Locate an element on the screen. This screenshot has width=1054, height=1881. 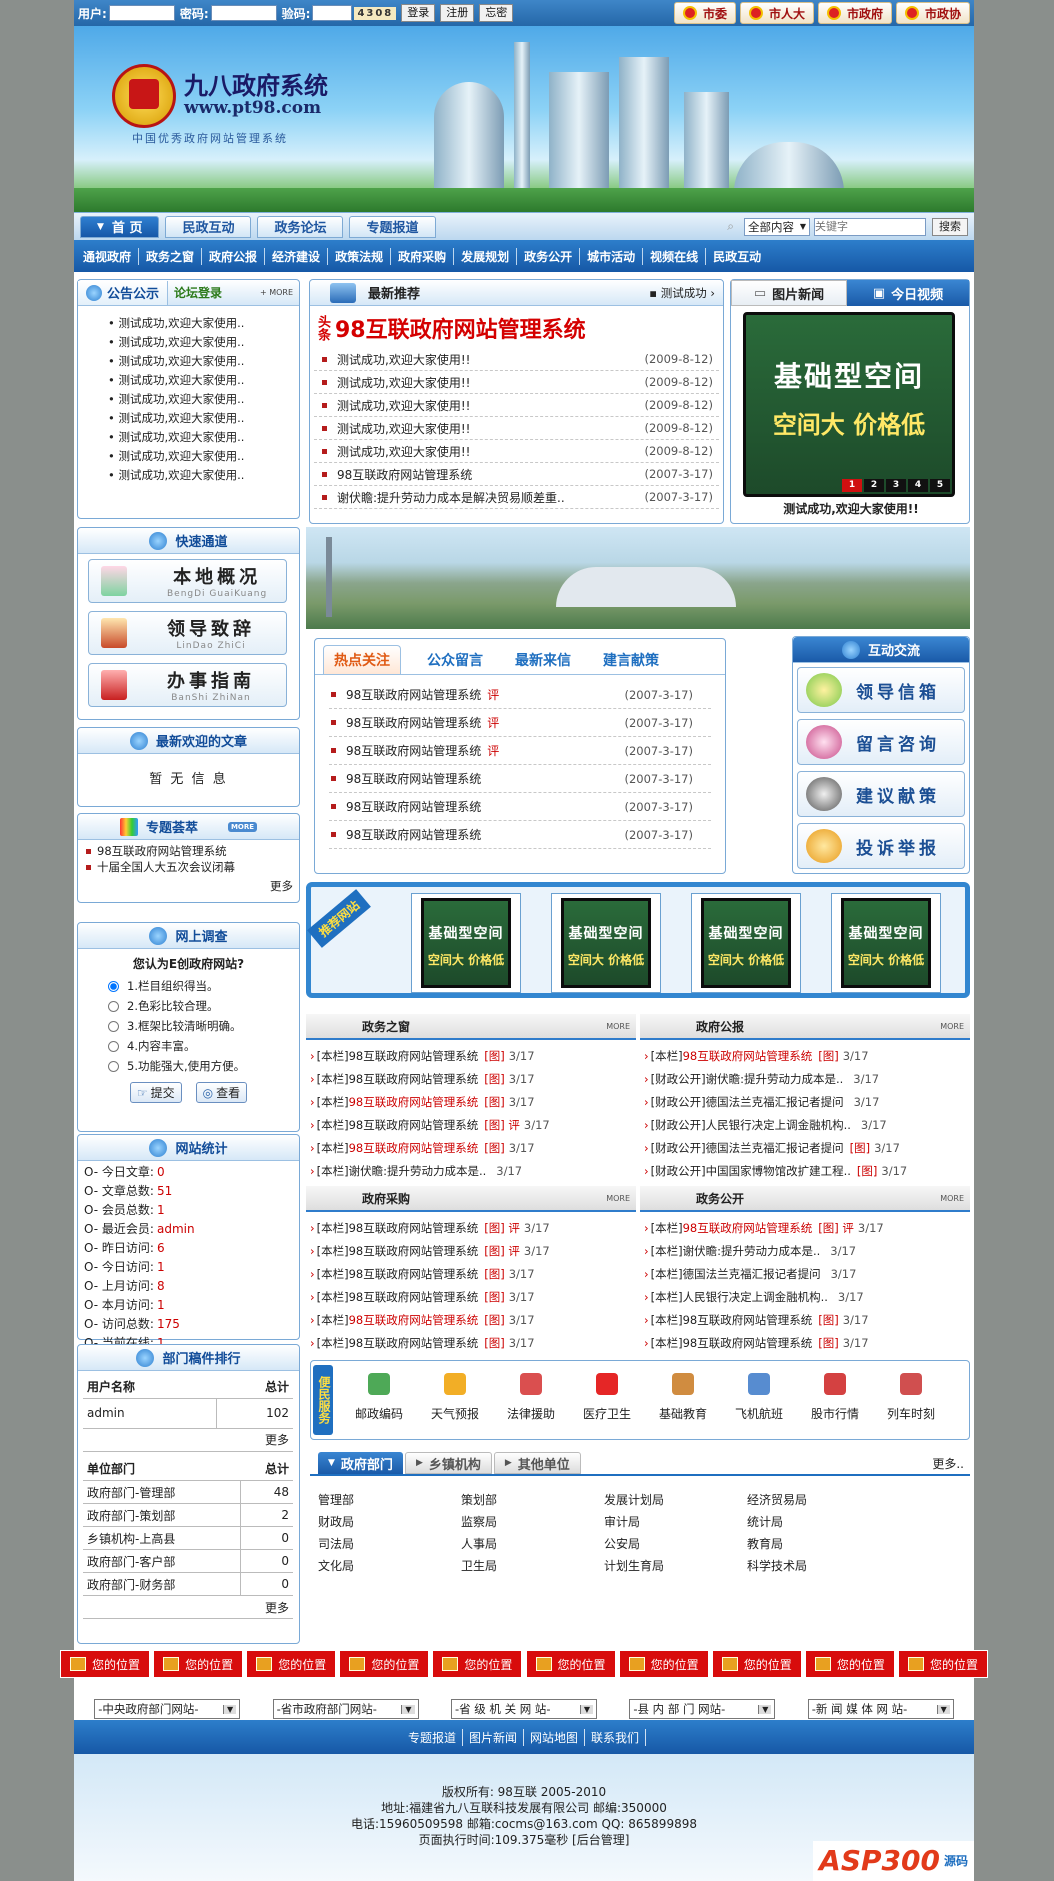
list-item: 谢伏瞻:提升劳动力成本是解决贸易顺差重.. (2007-3-17) is located at coordinates (516, 497).